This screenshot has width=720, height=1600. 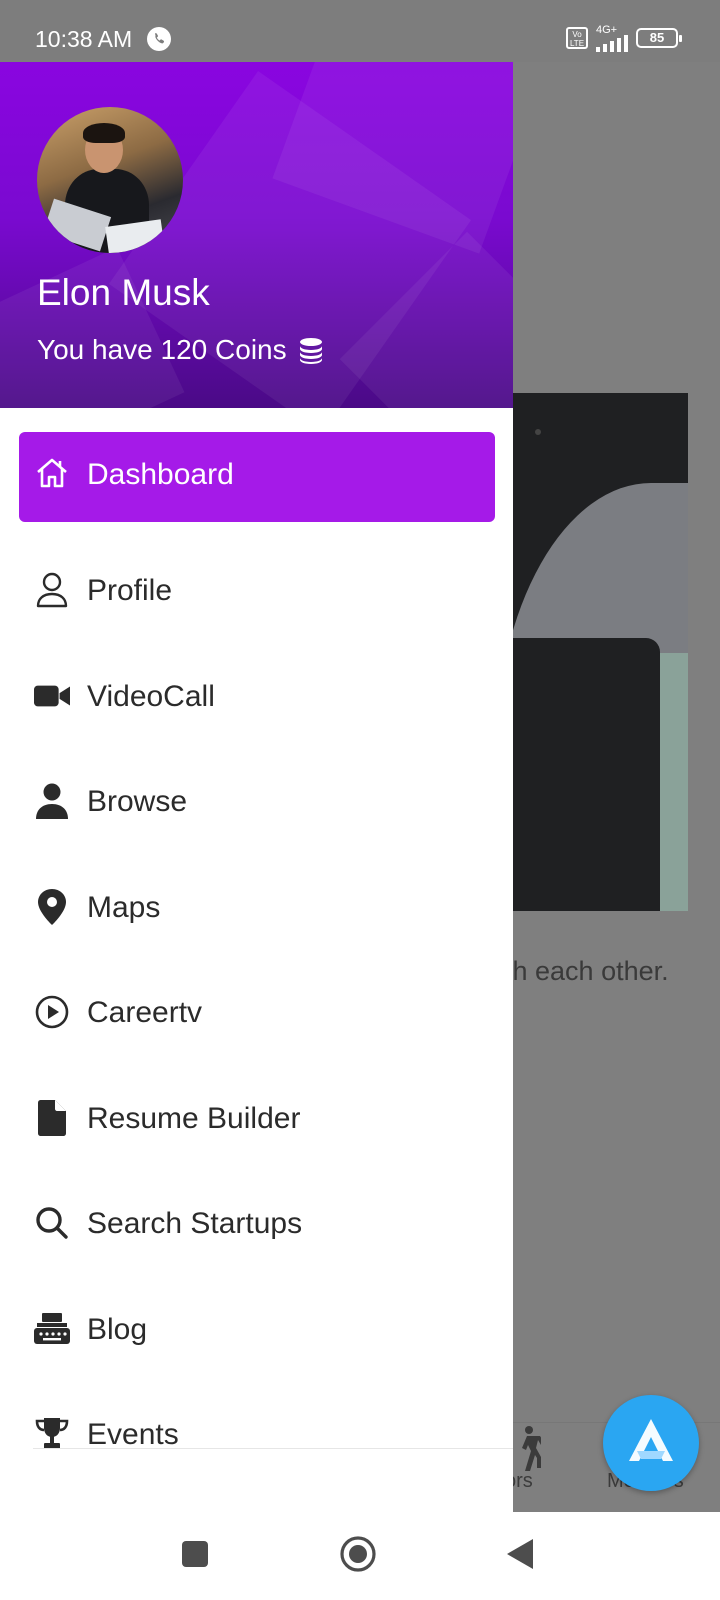 I want to click on system-nav-bar, so click(x=360, y=1556).